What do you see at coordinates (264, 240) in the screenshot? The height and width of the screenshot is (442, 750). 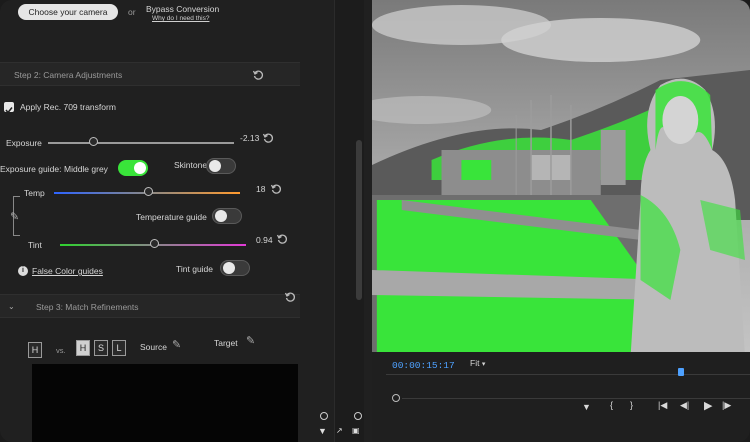 I see `tint-value: 0.94` at bounding box center [264, 240].